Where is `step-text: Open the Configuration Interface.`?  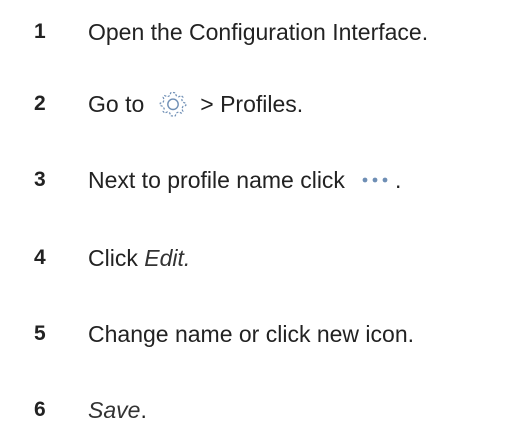 step-text: Open the Configuration Interface. is located at coordinates (258, 32).